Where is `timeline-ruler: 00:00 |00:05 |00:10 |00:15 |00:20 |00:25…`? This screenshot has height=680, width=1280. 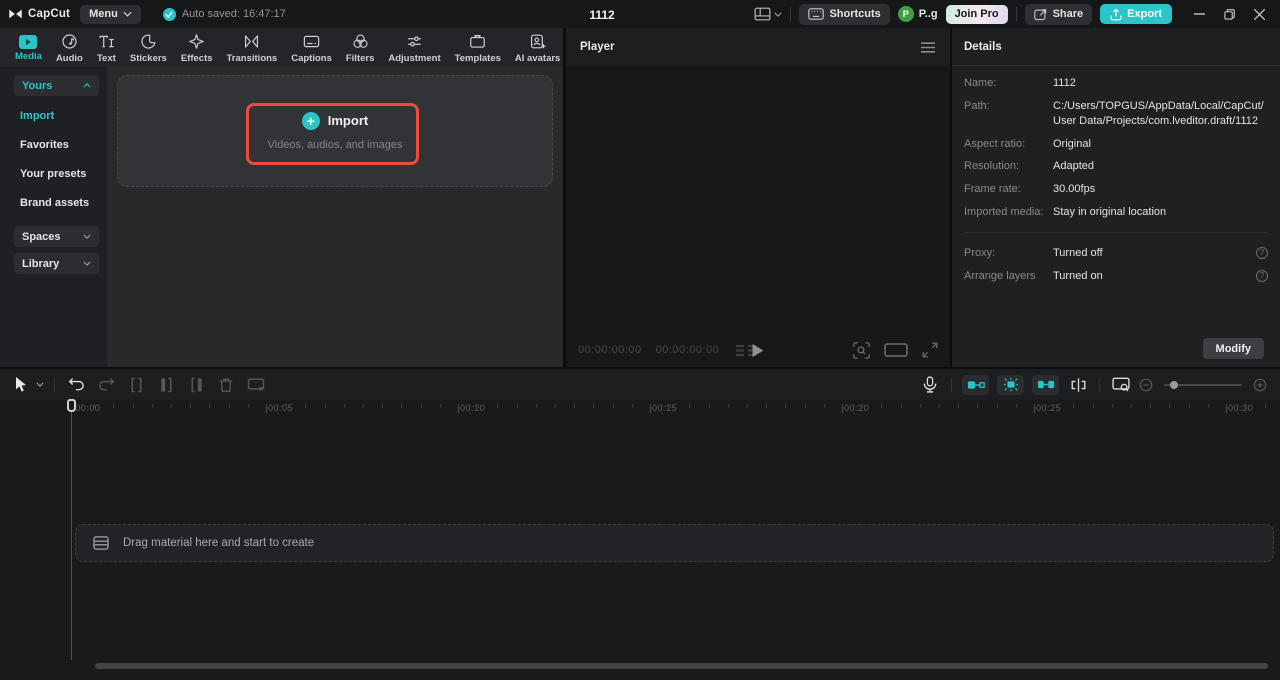 timeline-ruler: 00:00 |00:05 |00:10 |00:15 |00:20 |00:25… is located at coordinates (640, 408).